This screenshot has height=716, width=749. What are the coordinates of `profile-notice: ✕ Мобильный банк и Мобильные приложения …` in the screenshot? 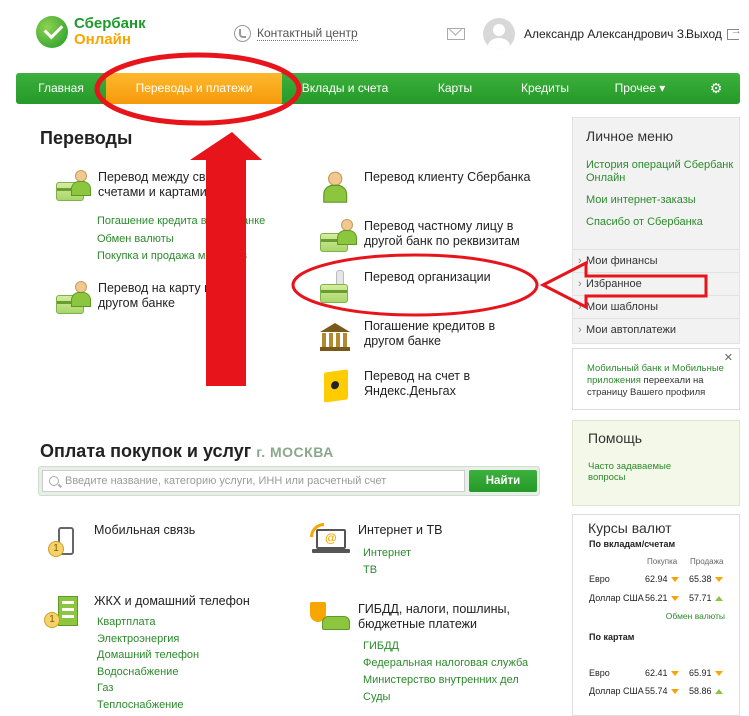 It's located at (656, 379).